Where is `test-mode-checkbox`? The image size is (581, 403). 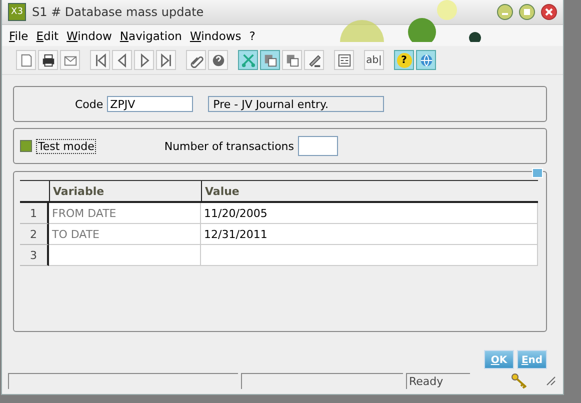 test-mode-checkbox is located at coordinates (26, 146).